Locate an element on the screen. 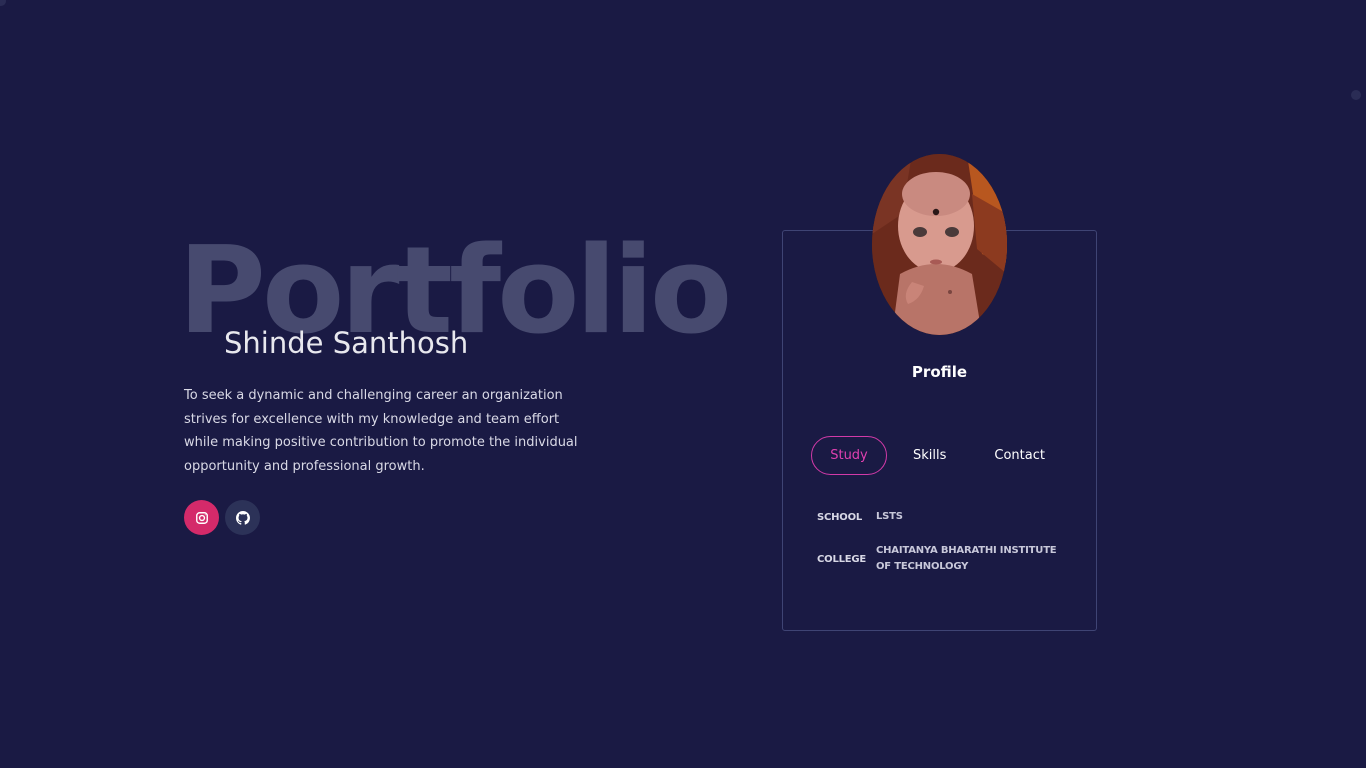 This screenshot has width=1366, height=768. info-key: COLLEGE is located at coordinates (842, 559).